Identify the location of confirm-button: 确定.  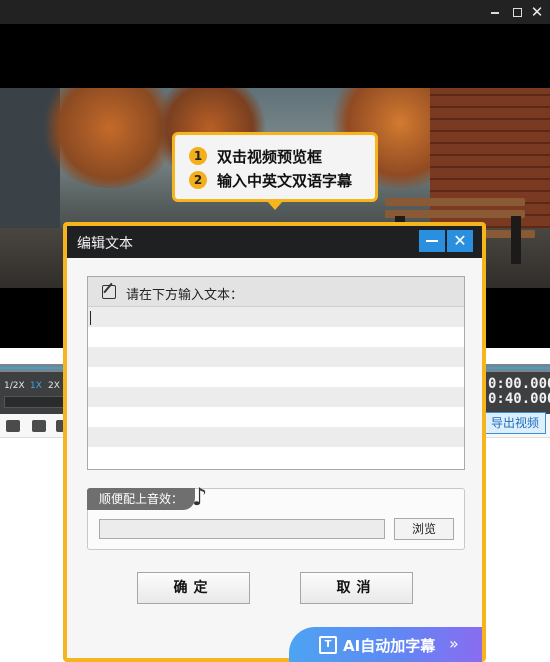
(193, 588).